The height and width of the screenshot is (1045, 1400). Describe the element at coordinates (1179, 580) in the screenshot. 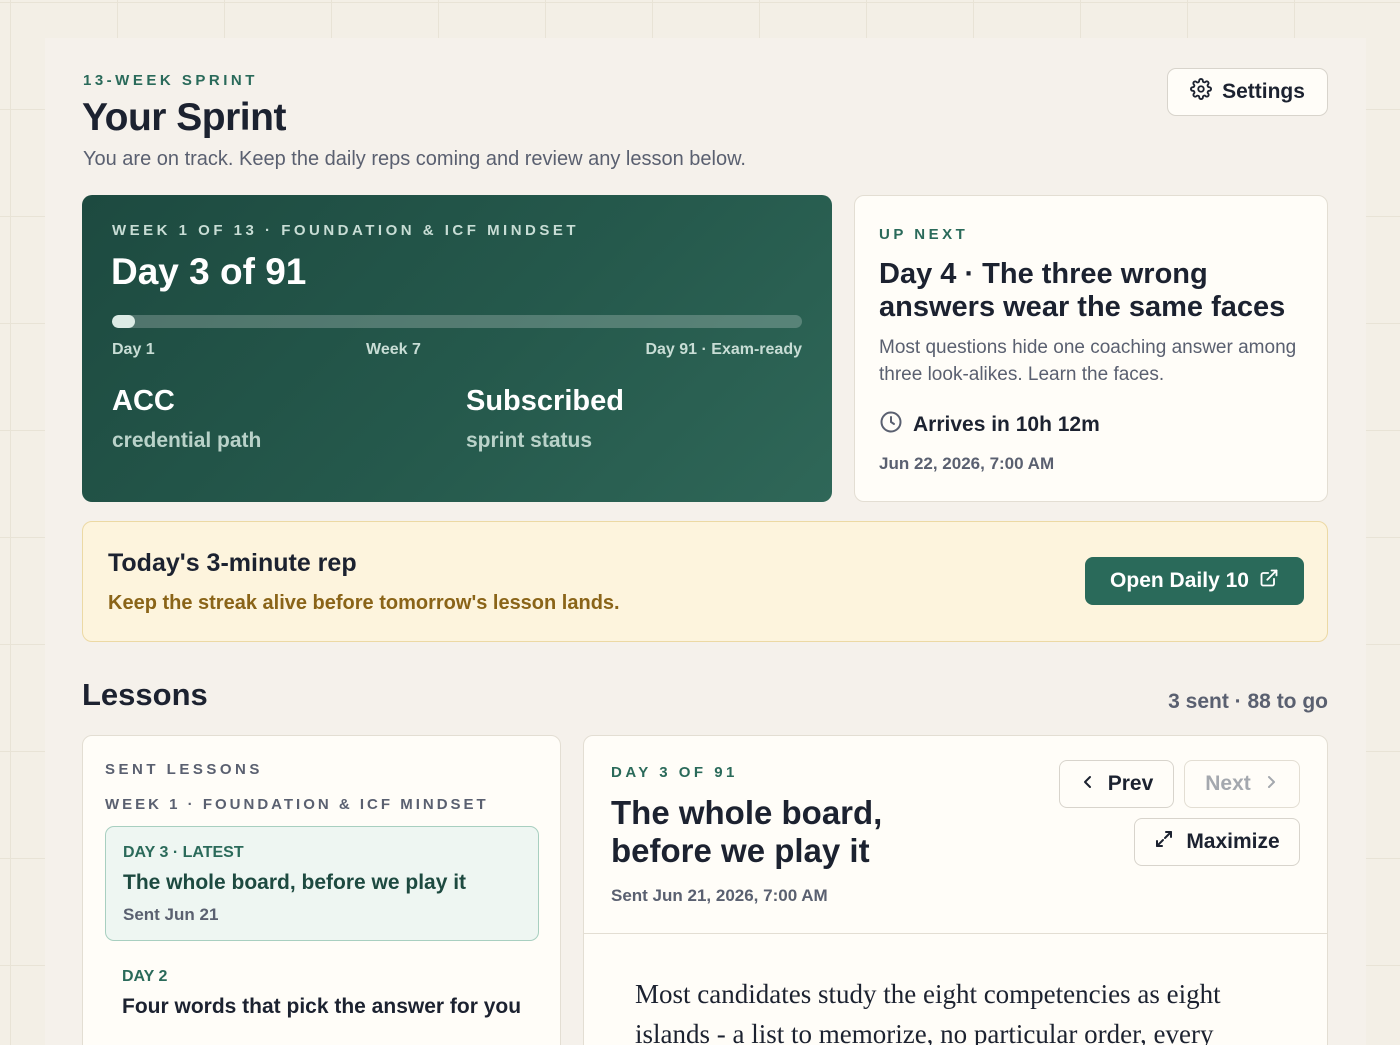

I see `open-daily-label: Open Daily 10` at that location.